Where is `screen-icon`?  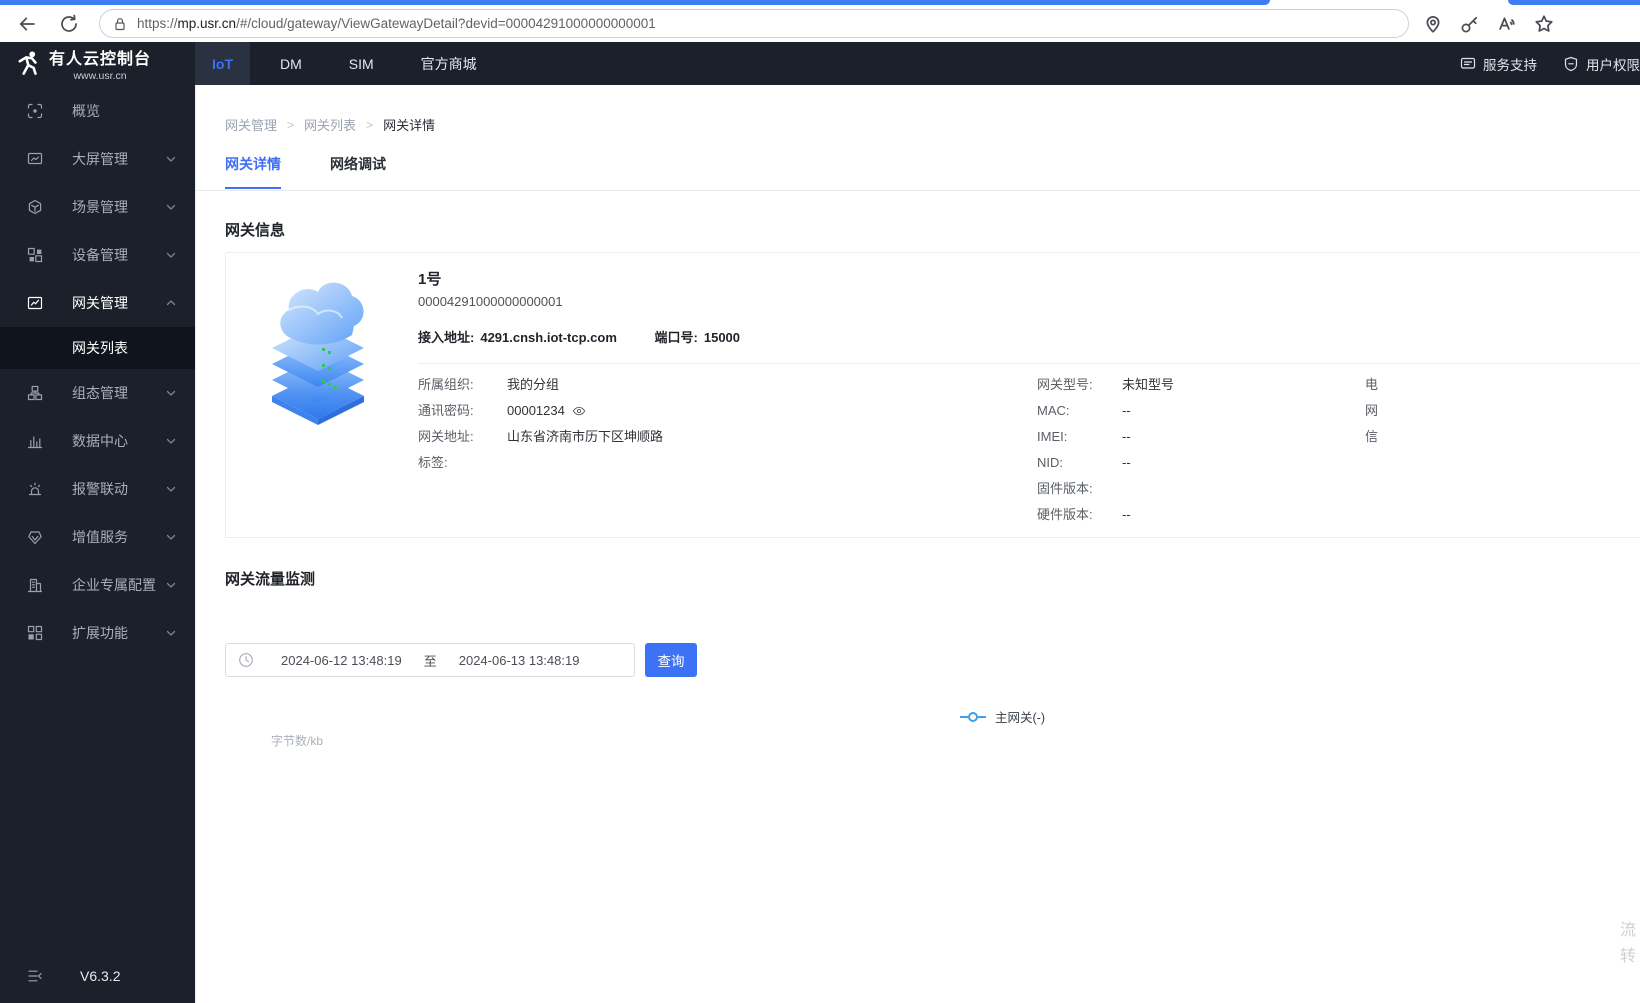
screen-icon is located at coordinates (35, 159).